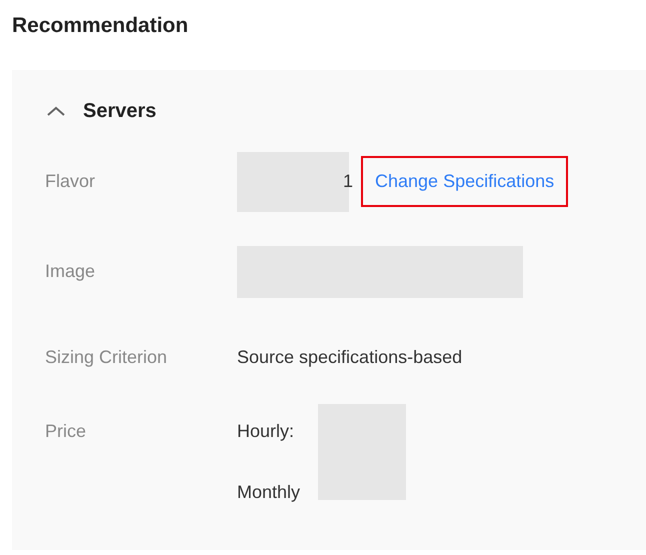  I want to click on field-label: Sizing Criterion, so click(106, 357).